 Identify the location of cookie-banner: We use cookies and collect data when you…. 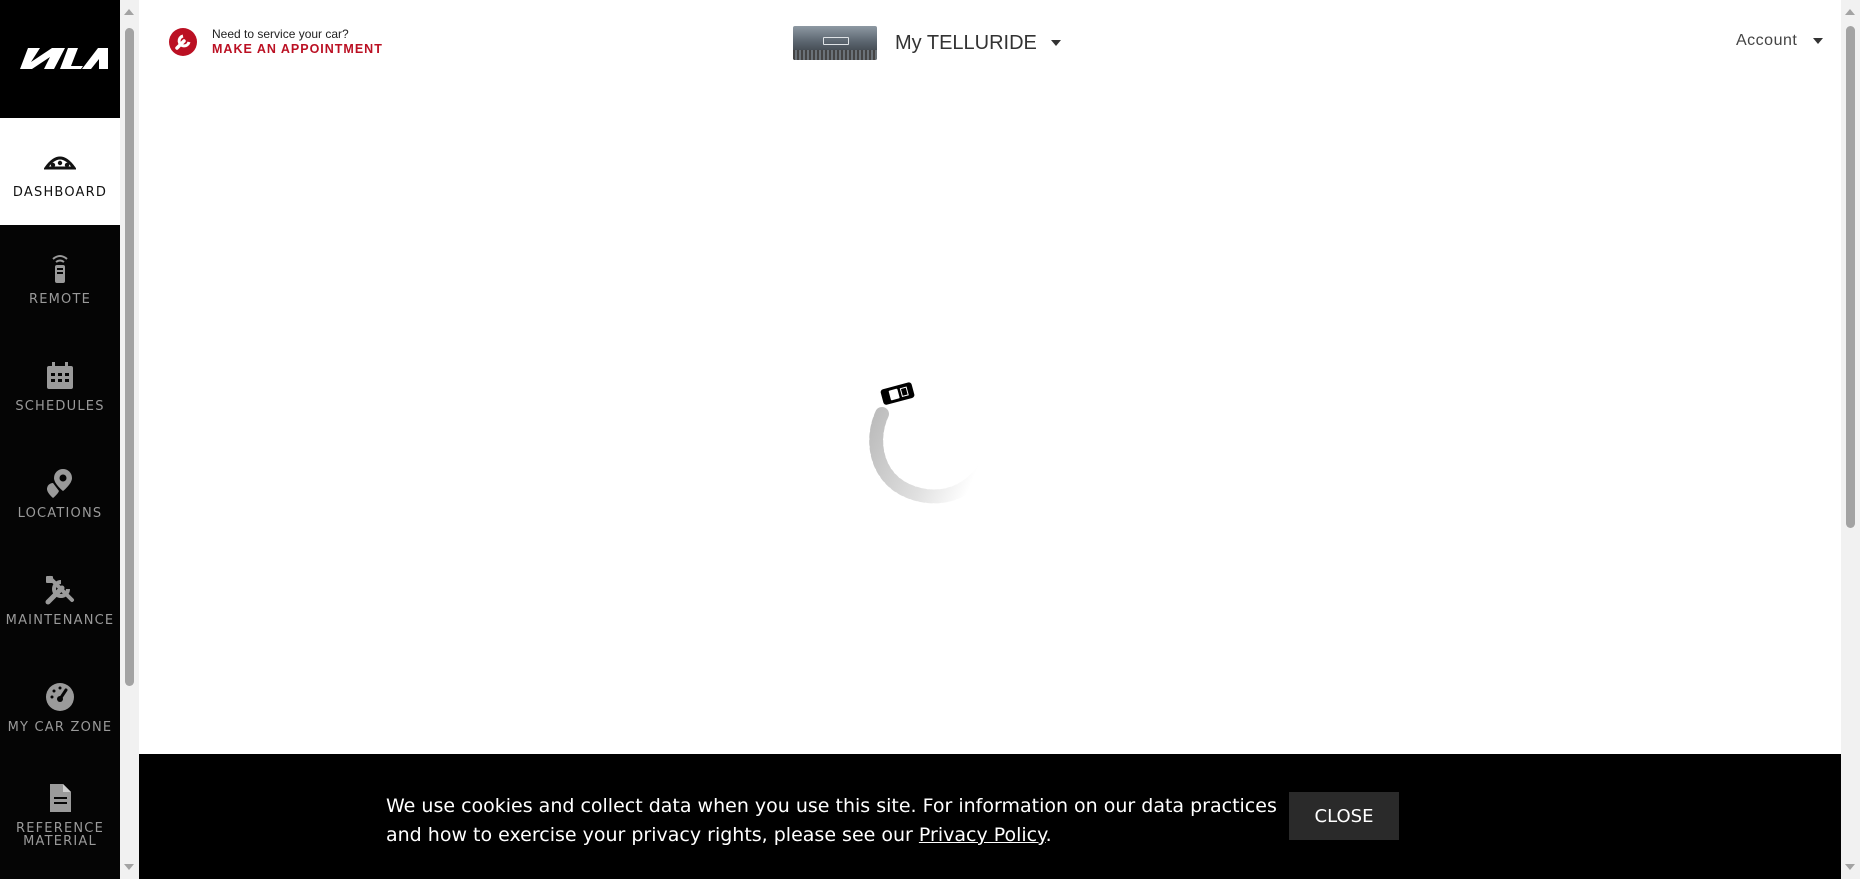
(990, 816).